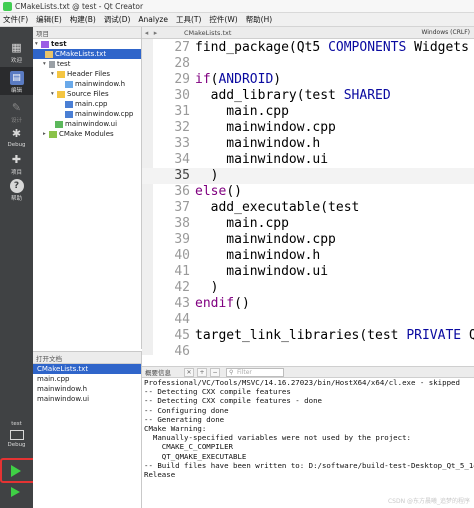 The image size is (474, 508). Describe the element at coordinates (99, 114) in the screenshot. I see `tree-item-mainwindow-cpp: mainwindow.cpp` at that location.